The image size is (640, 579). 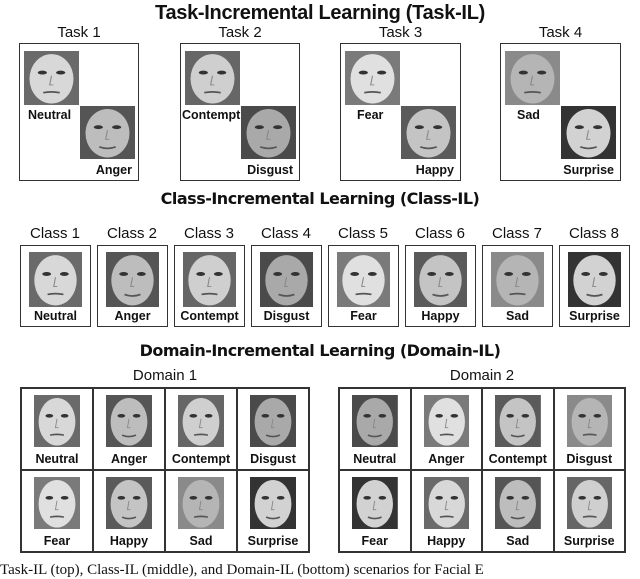 What do you see at coordinates (320, 13) in the screenshot?
I see `task-il-title: Task-Incremental Learning (Task-IL)` at bounding box center [320, 13].